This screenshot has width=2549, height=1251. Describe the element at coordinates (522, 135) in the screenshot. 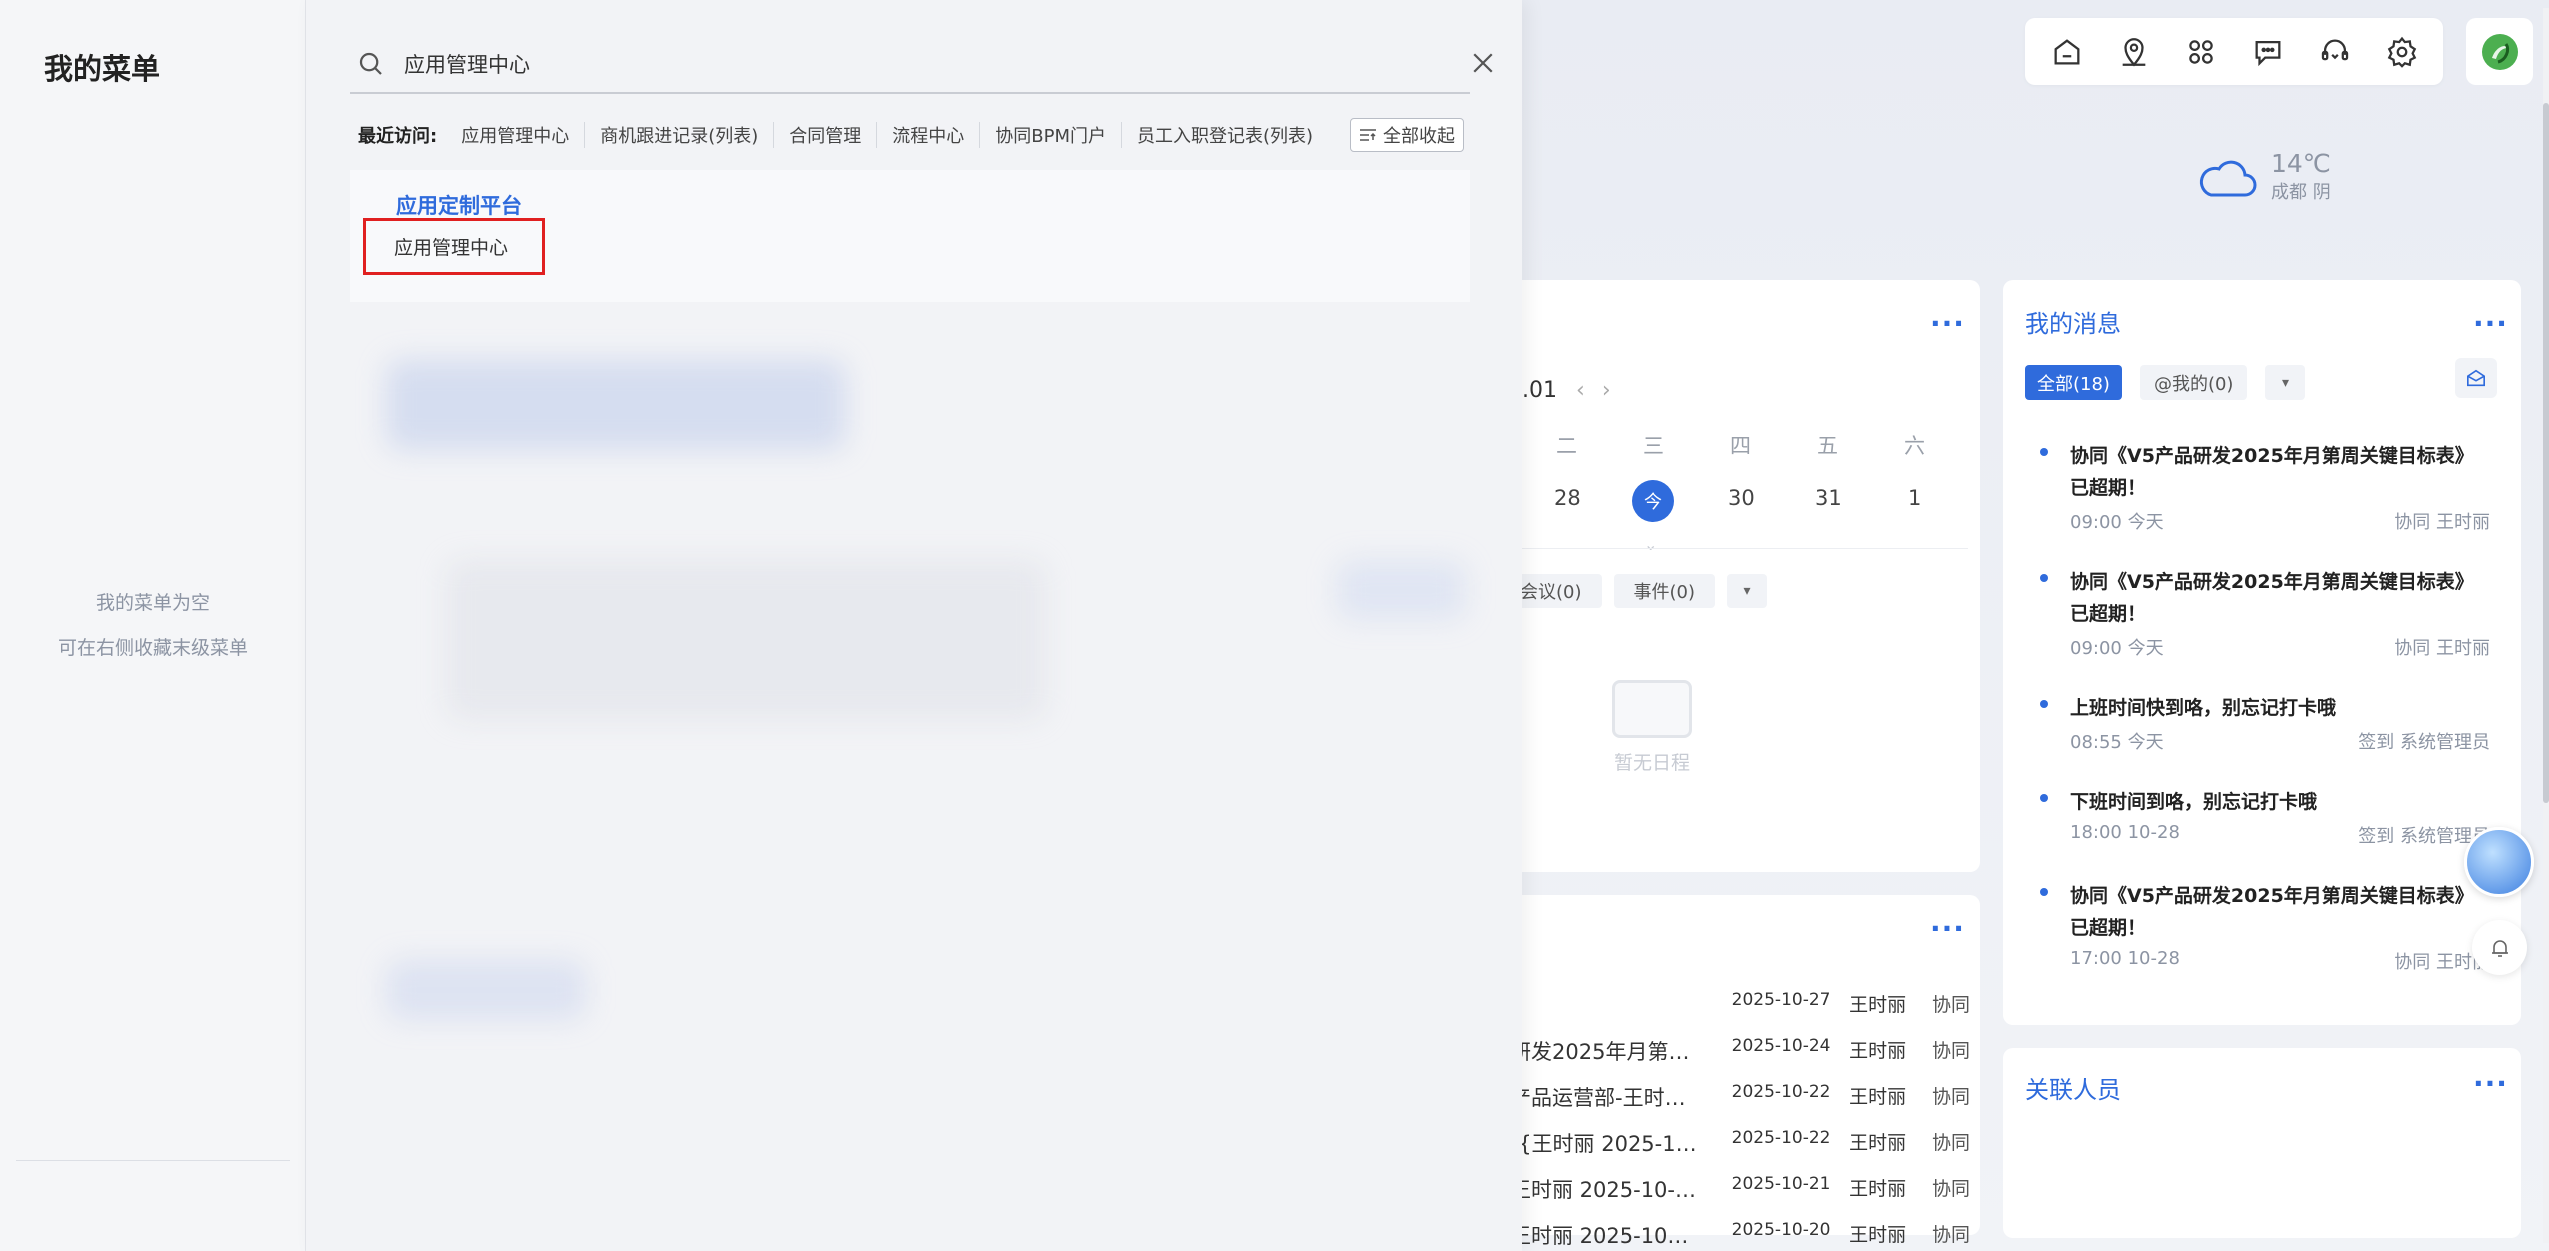

I see `recent-item: 应用管理中心` at that location.